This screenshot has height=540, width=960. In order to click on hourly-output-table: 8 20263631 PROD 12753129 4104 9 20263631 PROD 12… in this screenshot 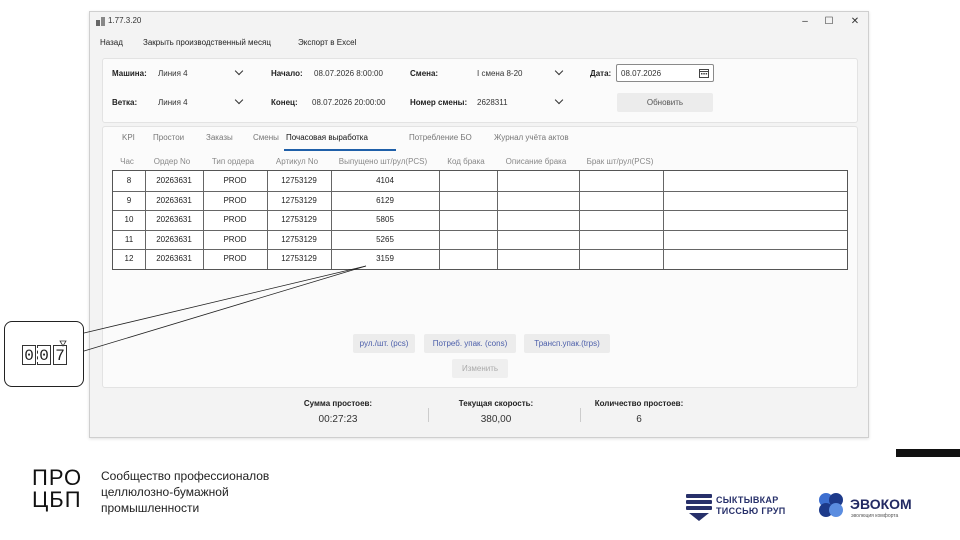, I will do `click(480, 220)`.